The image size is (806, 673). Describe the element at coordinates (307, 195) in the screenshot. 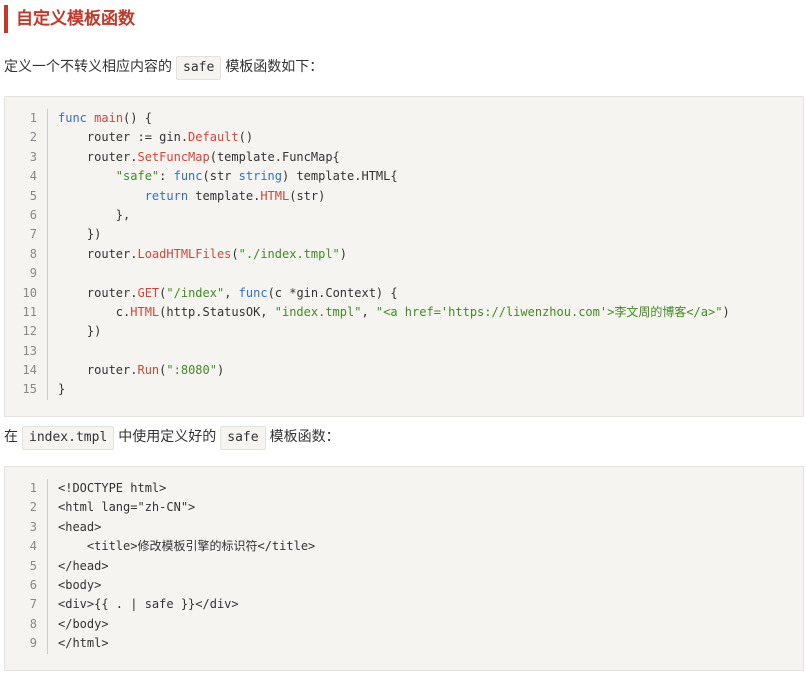

I see `code-token: (str)` at that location.